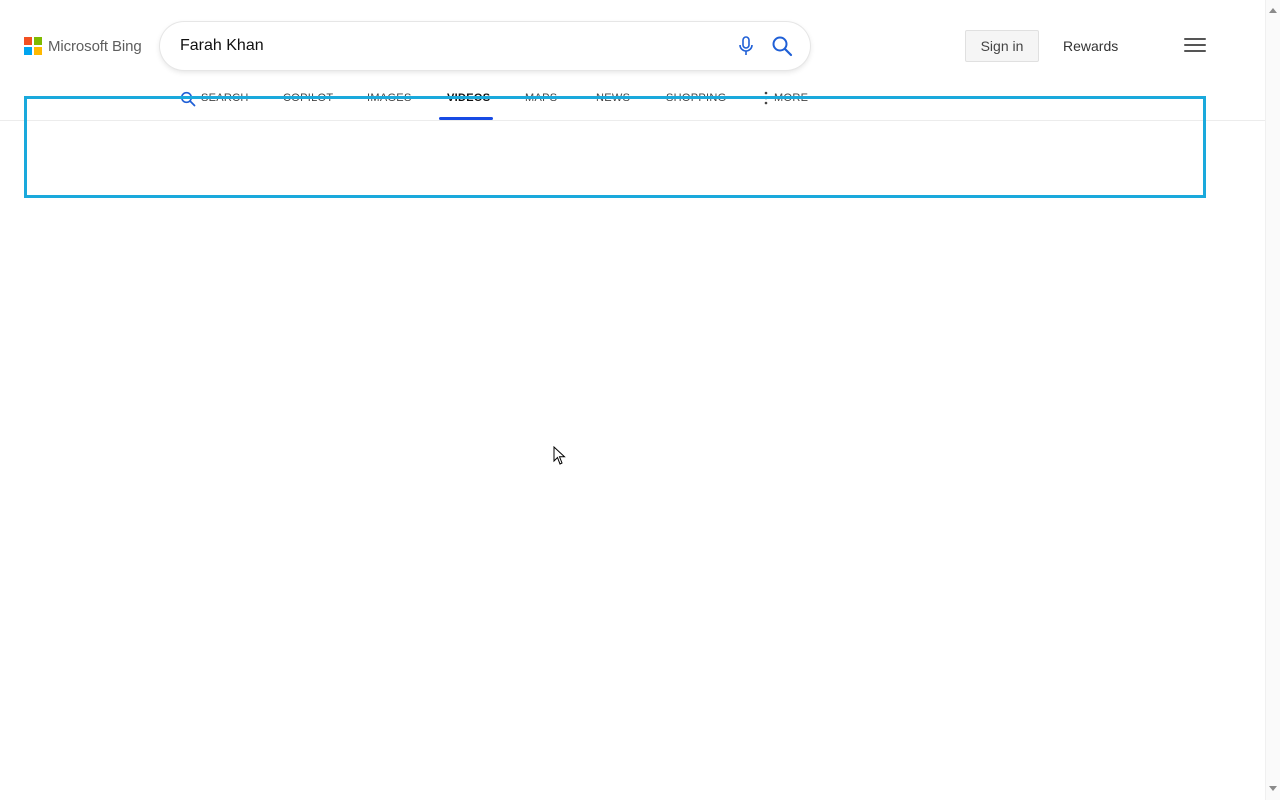  What do you see at coordinates (95, 46) in the screenshot?
I see `logo-text: Microsoft Bing` at bounding box center [95, 46].